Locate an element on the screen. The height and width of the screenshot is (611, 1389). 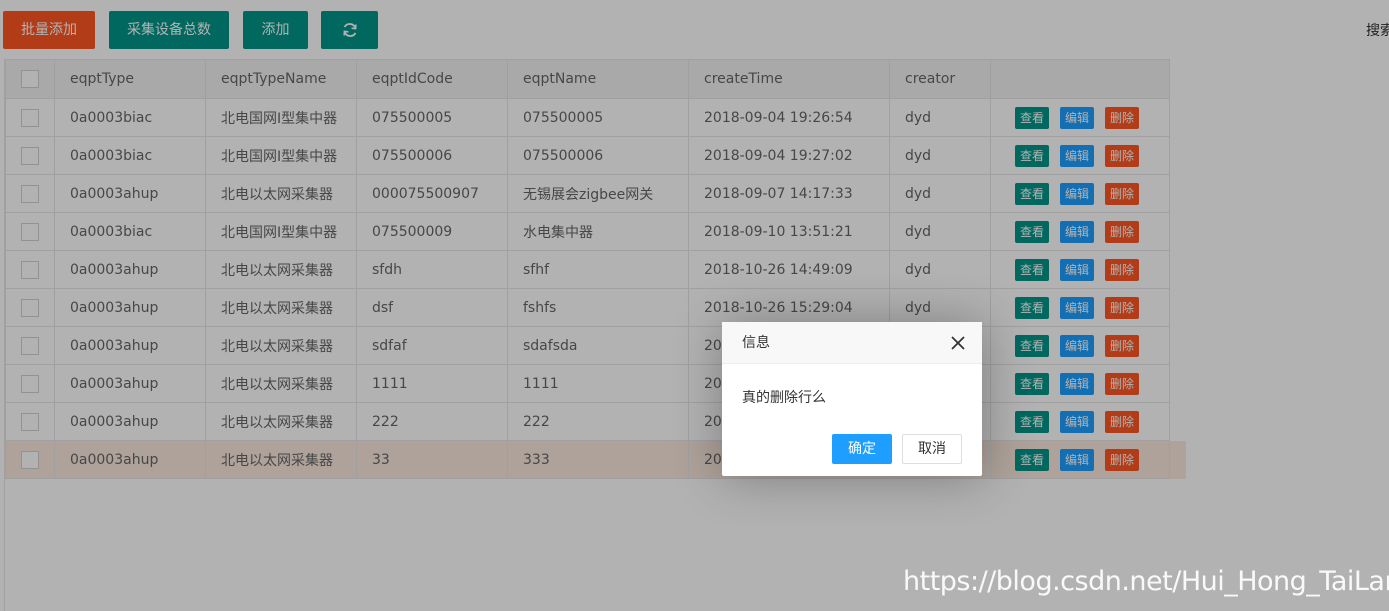
dialog-title: 信息 is located at coordinates (852, 343).